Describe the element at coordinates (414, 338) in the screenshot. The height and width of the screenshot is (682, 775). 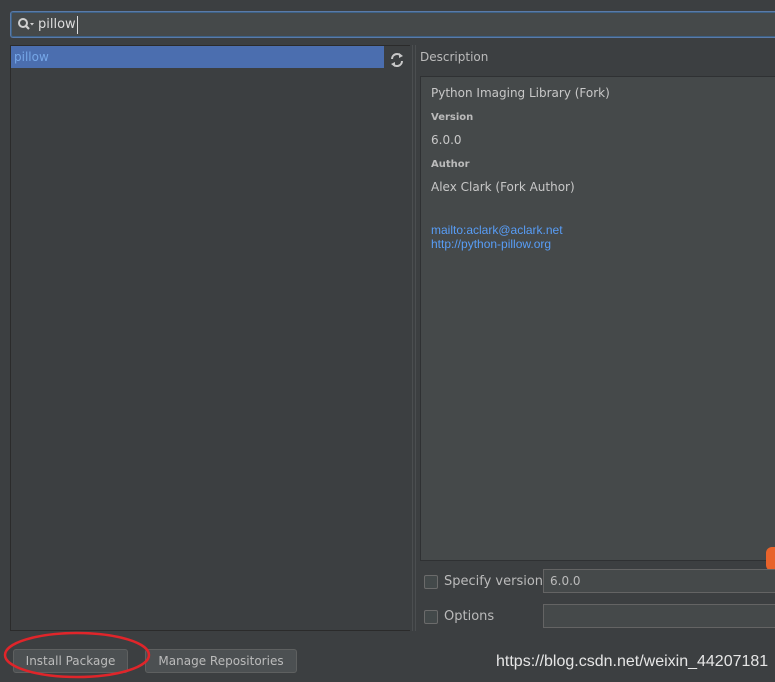
I see `splitter-handle` at that location.